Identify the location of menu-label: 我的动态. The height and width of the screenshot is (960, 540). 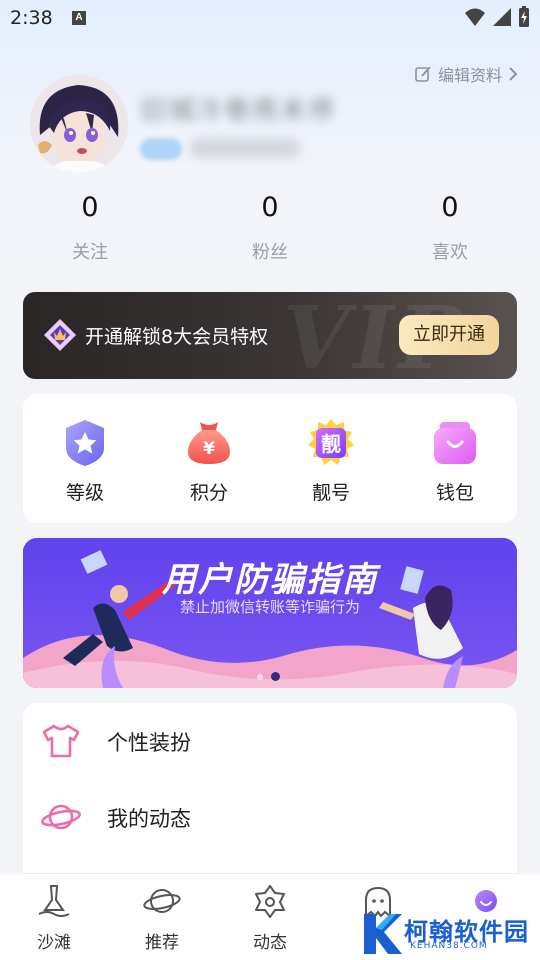
(149, 819).